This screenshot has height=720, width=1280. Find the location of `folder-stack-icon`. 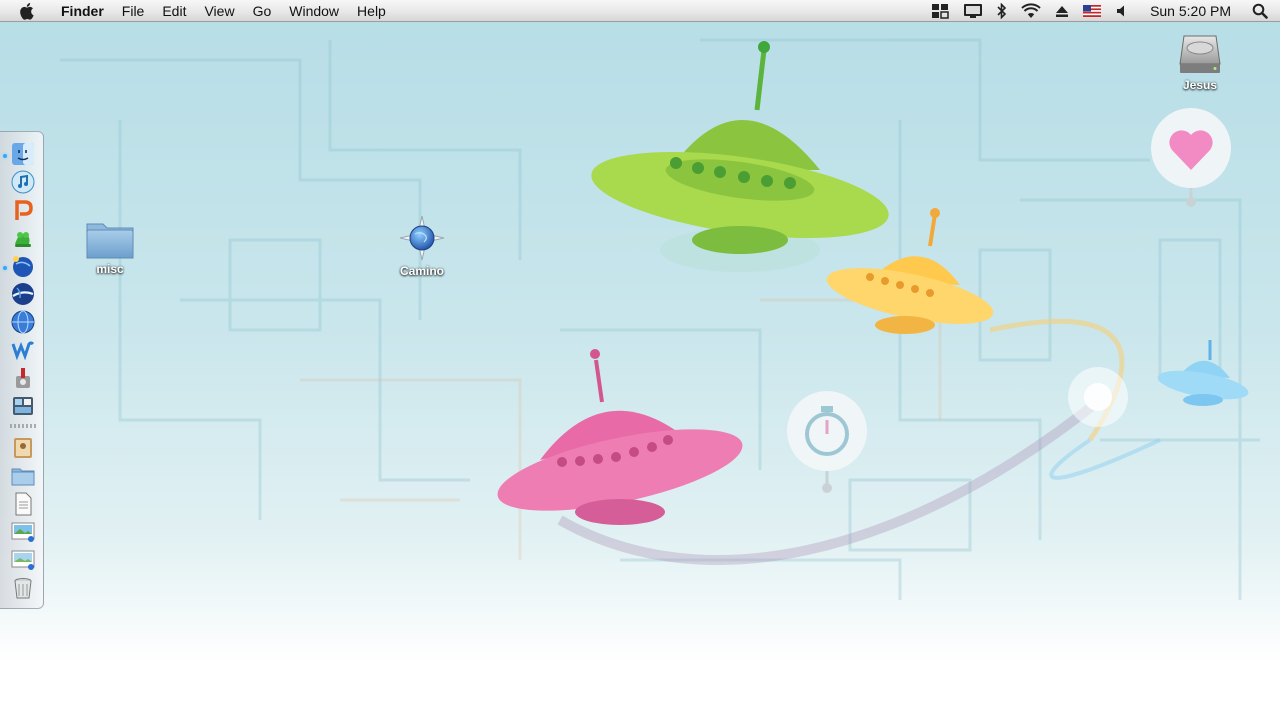

folder-stack-icon is located at coordinates (23, 476).